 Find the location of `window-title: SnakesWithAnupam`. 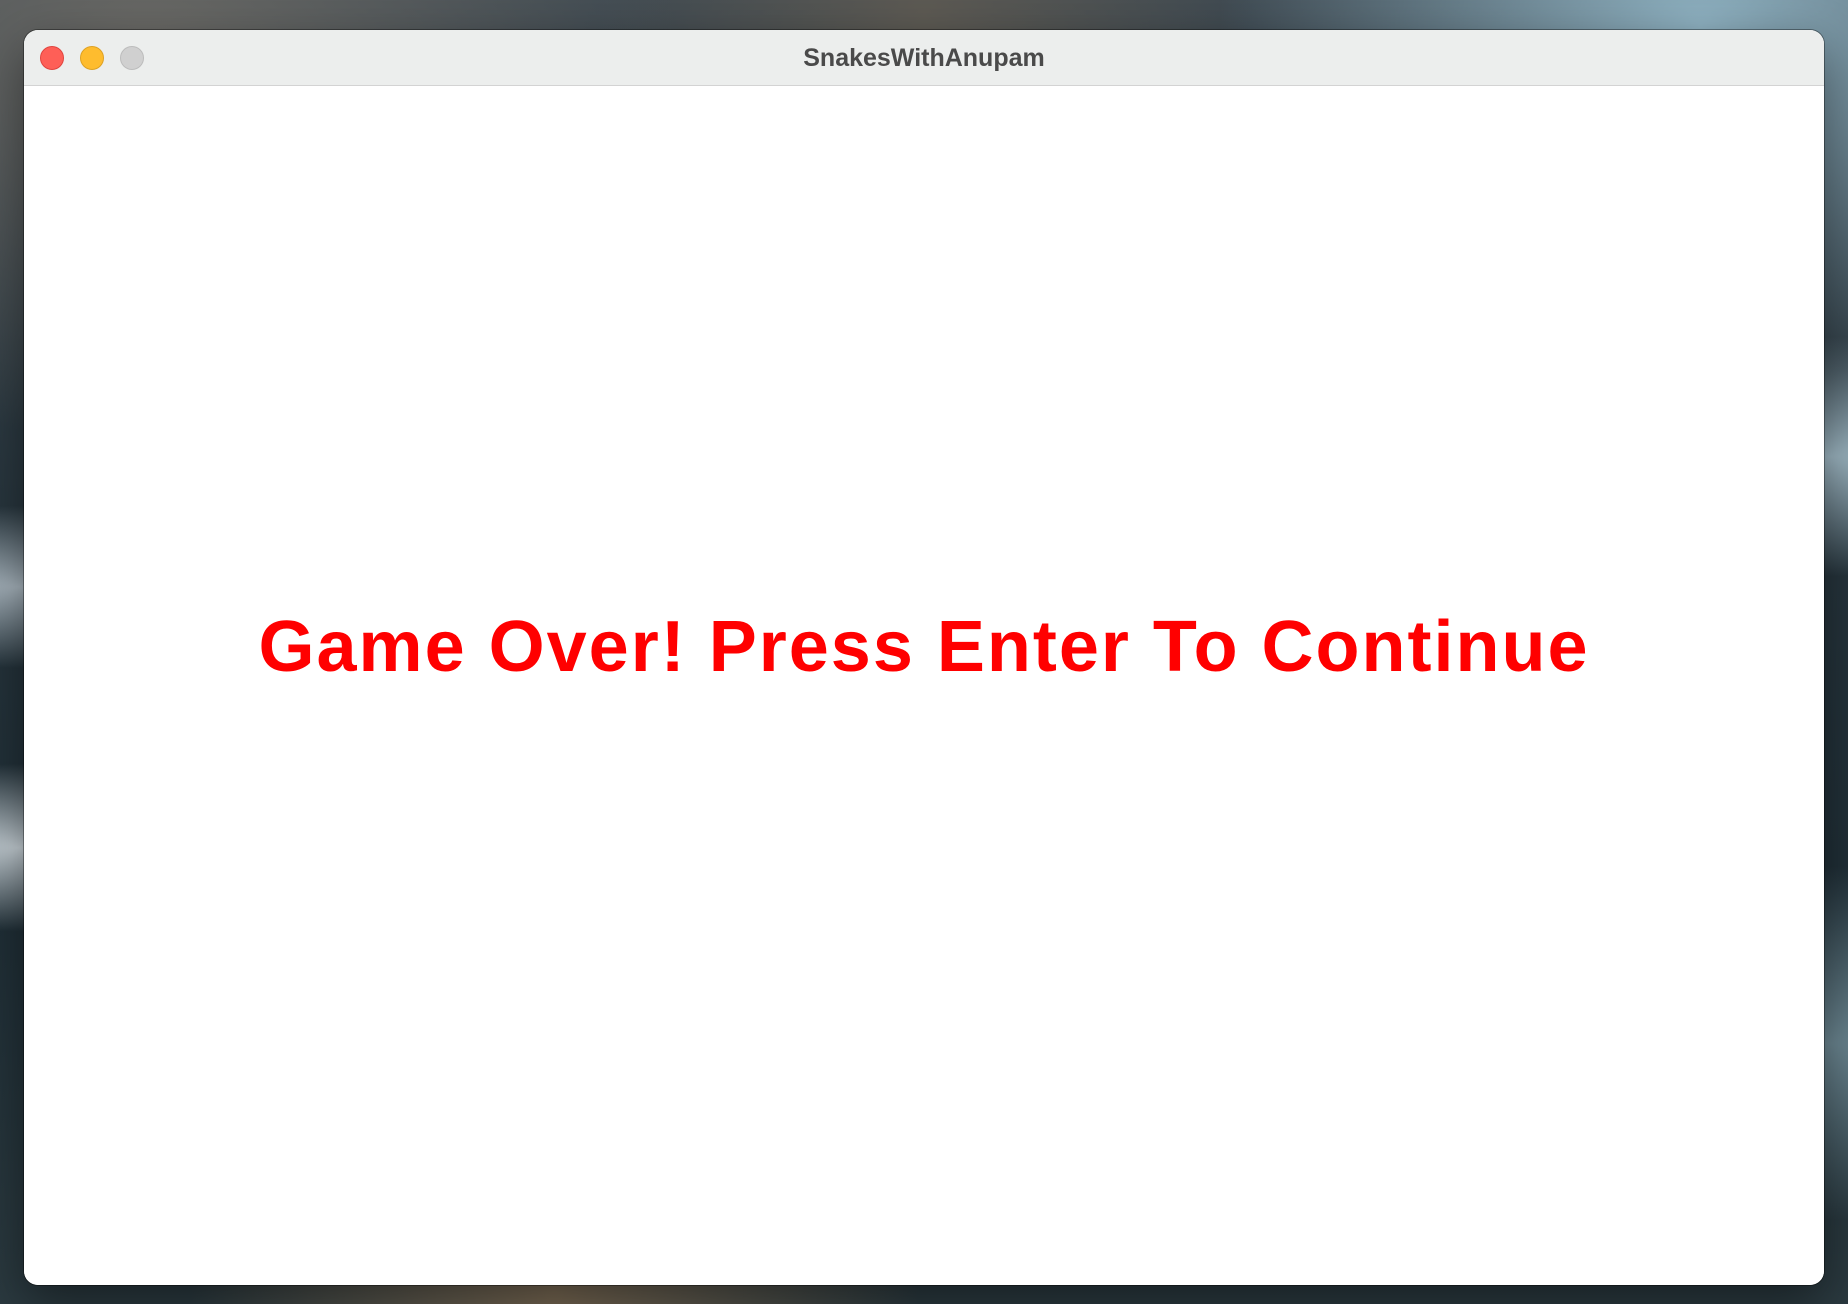

window-title: SnakesWithAnupam is located at coordinates (924, 58).